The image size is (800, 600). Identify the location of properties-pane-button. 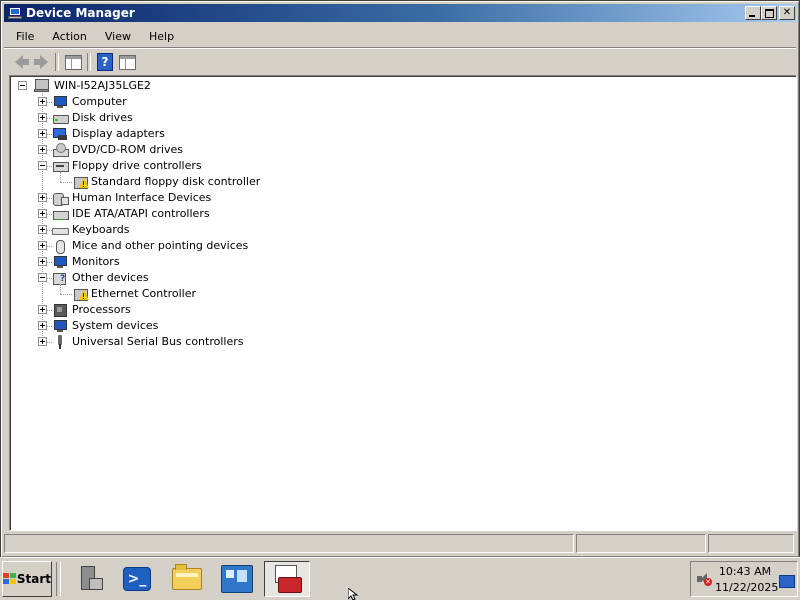
(127, 62).